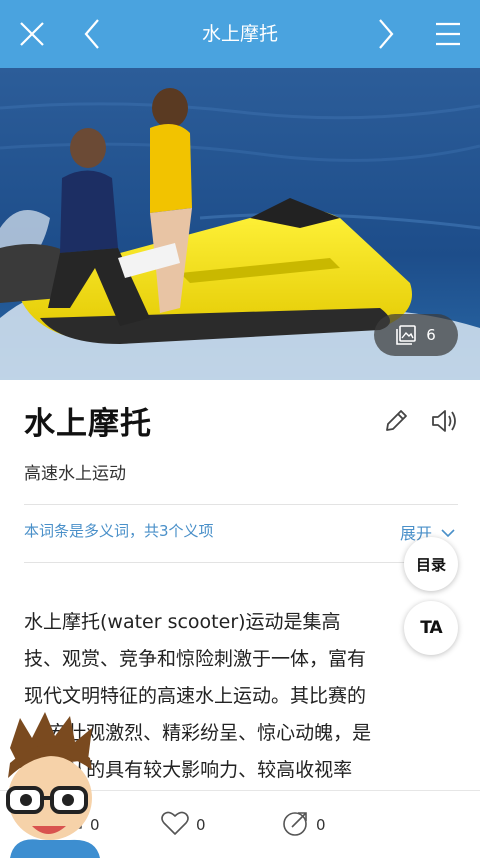 This screenshot has width=480, height=858. What do you see at coordinates (431, 335) in the screenshot?
I see `photo-count: 6` at bounding box center [431, 335].